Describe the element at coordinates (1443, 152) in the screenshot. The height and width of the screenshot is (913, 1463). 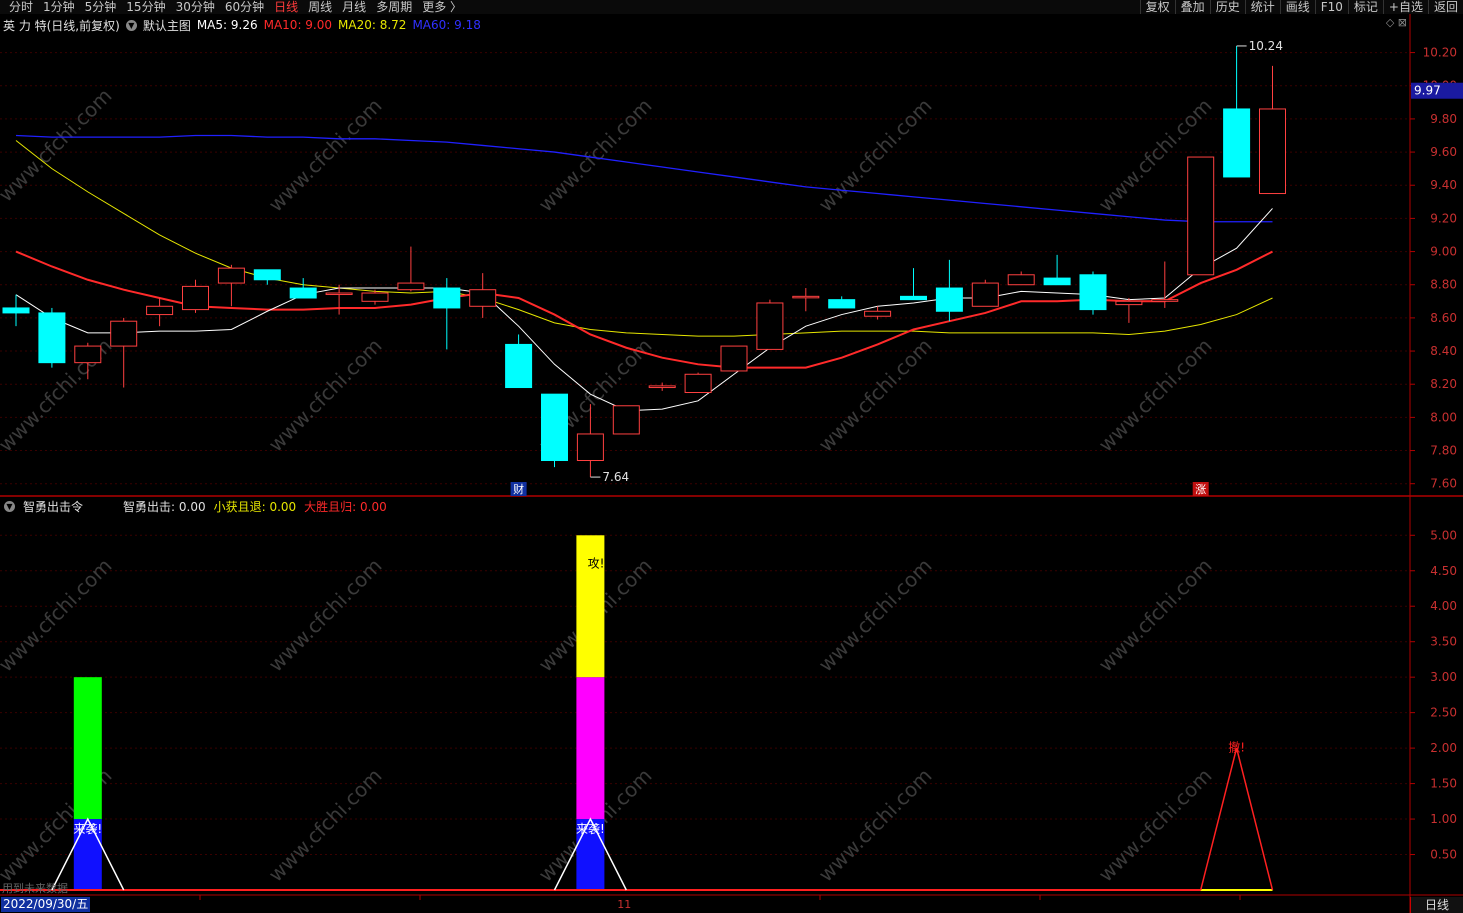
I see `main-y-tick-label: 9.60` at that location.